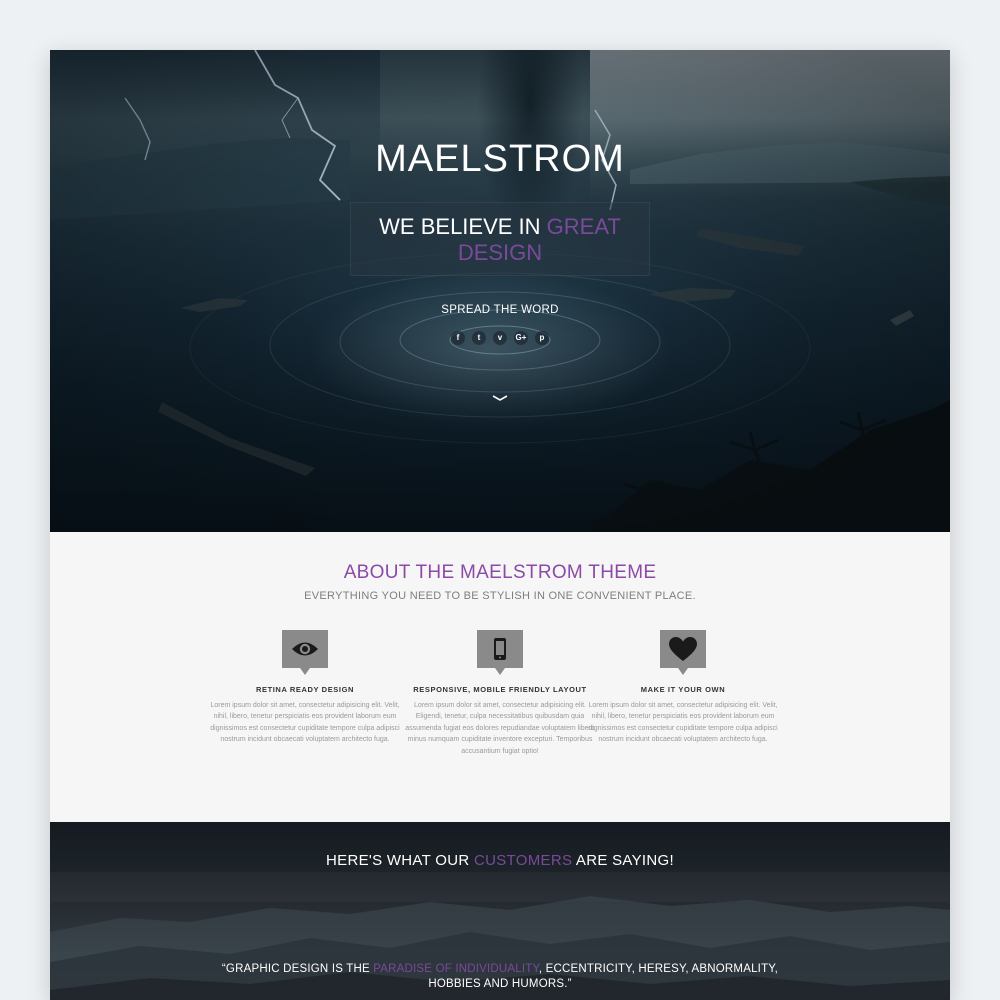 The height and width of the screenshot is (1000, 1000). Describe the element at coordinates (463, 226) in the screenshot. I see `tagline-text: WE BELIEVE IN` at that location.